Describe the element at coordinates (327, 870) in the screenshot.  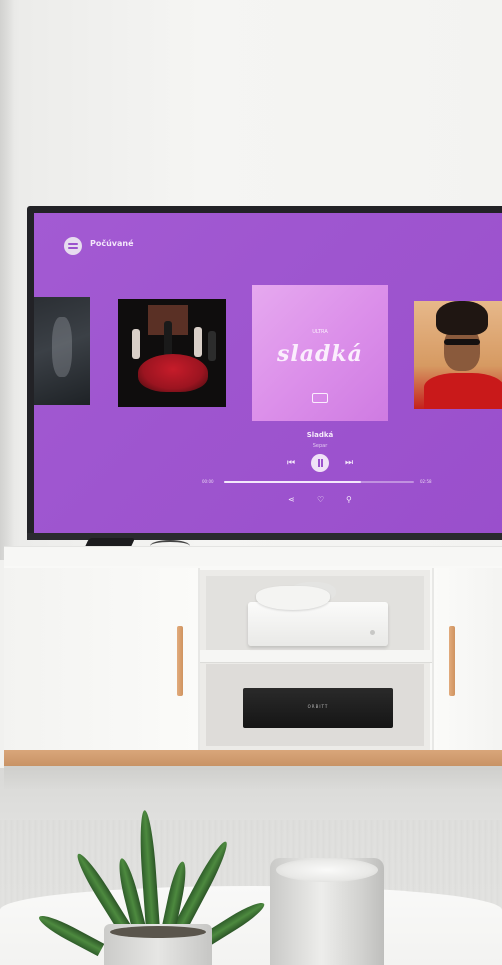
I see `candle-top` at that location.